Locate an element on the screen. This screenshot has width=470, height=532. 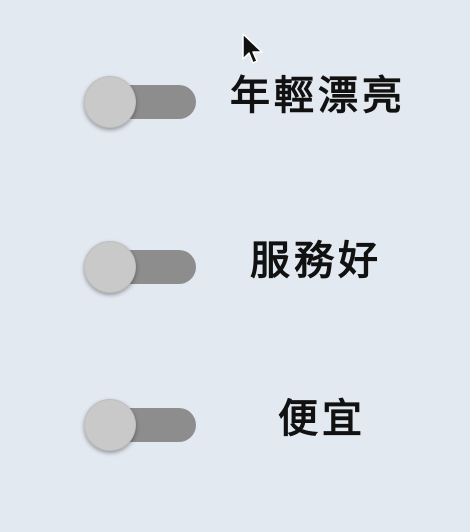
option-label: 服務好 is located at coordinates (316, 260).